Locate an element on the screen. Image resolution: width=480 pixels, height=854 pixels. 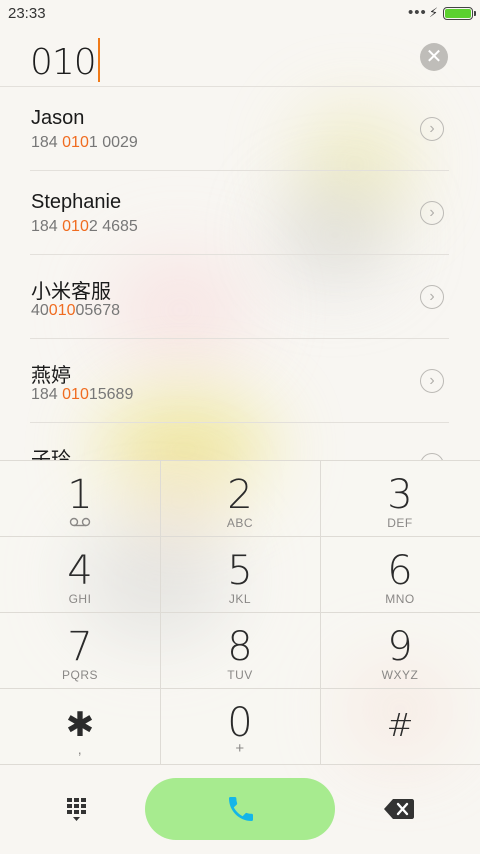
key-7: 7 PQRS is located at coordinates (80, 651).